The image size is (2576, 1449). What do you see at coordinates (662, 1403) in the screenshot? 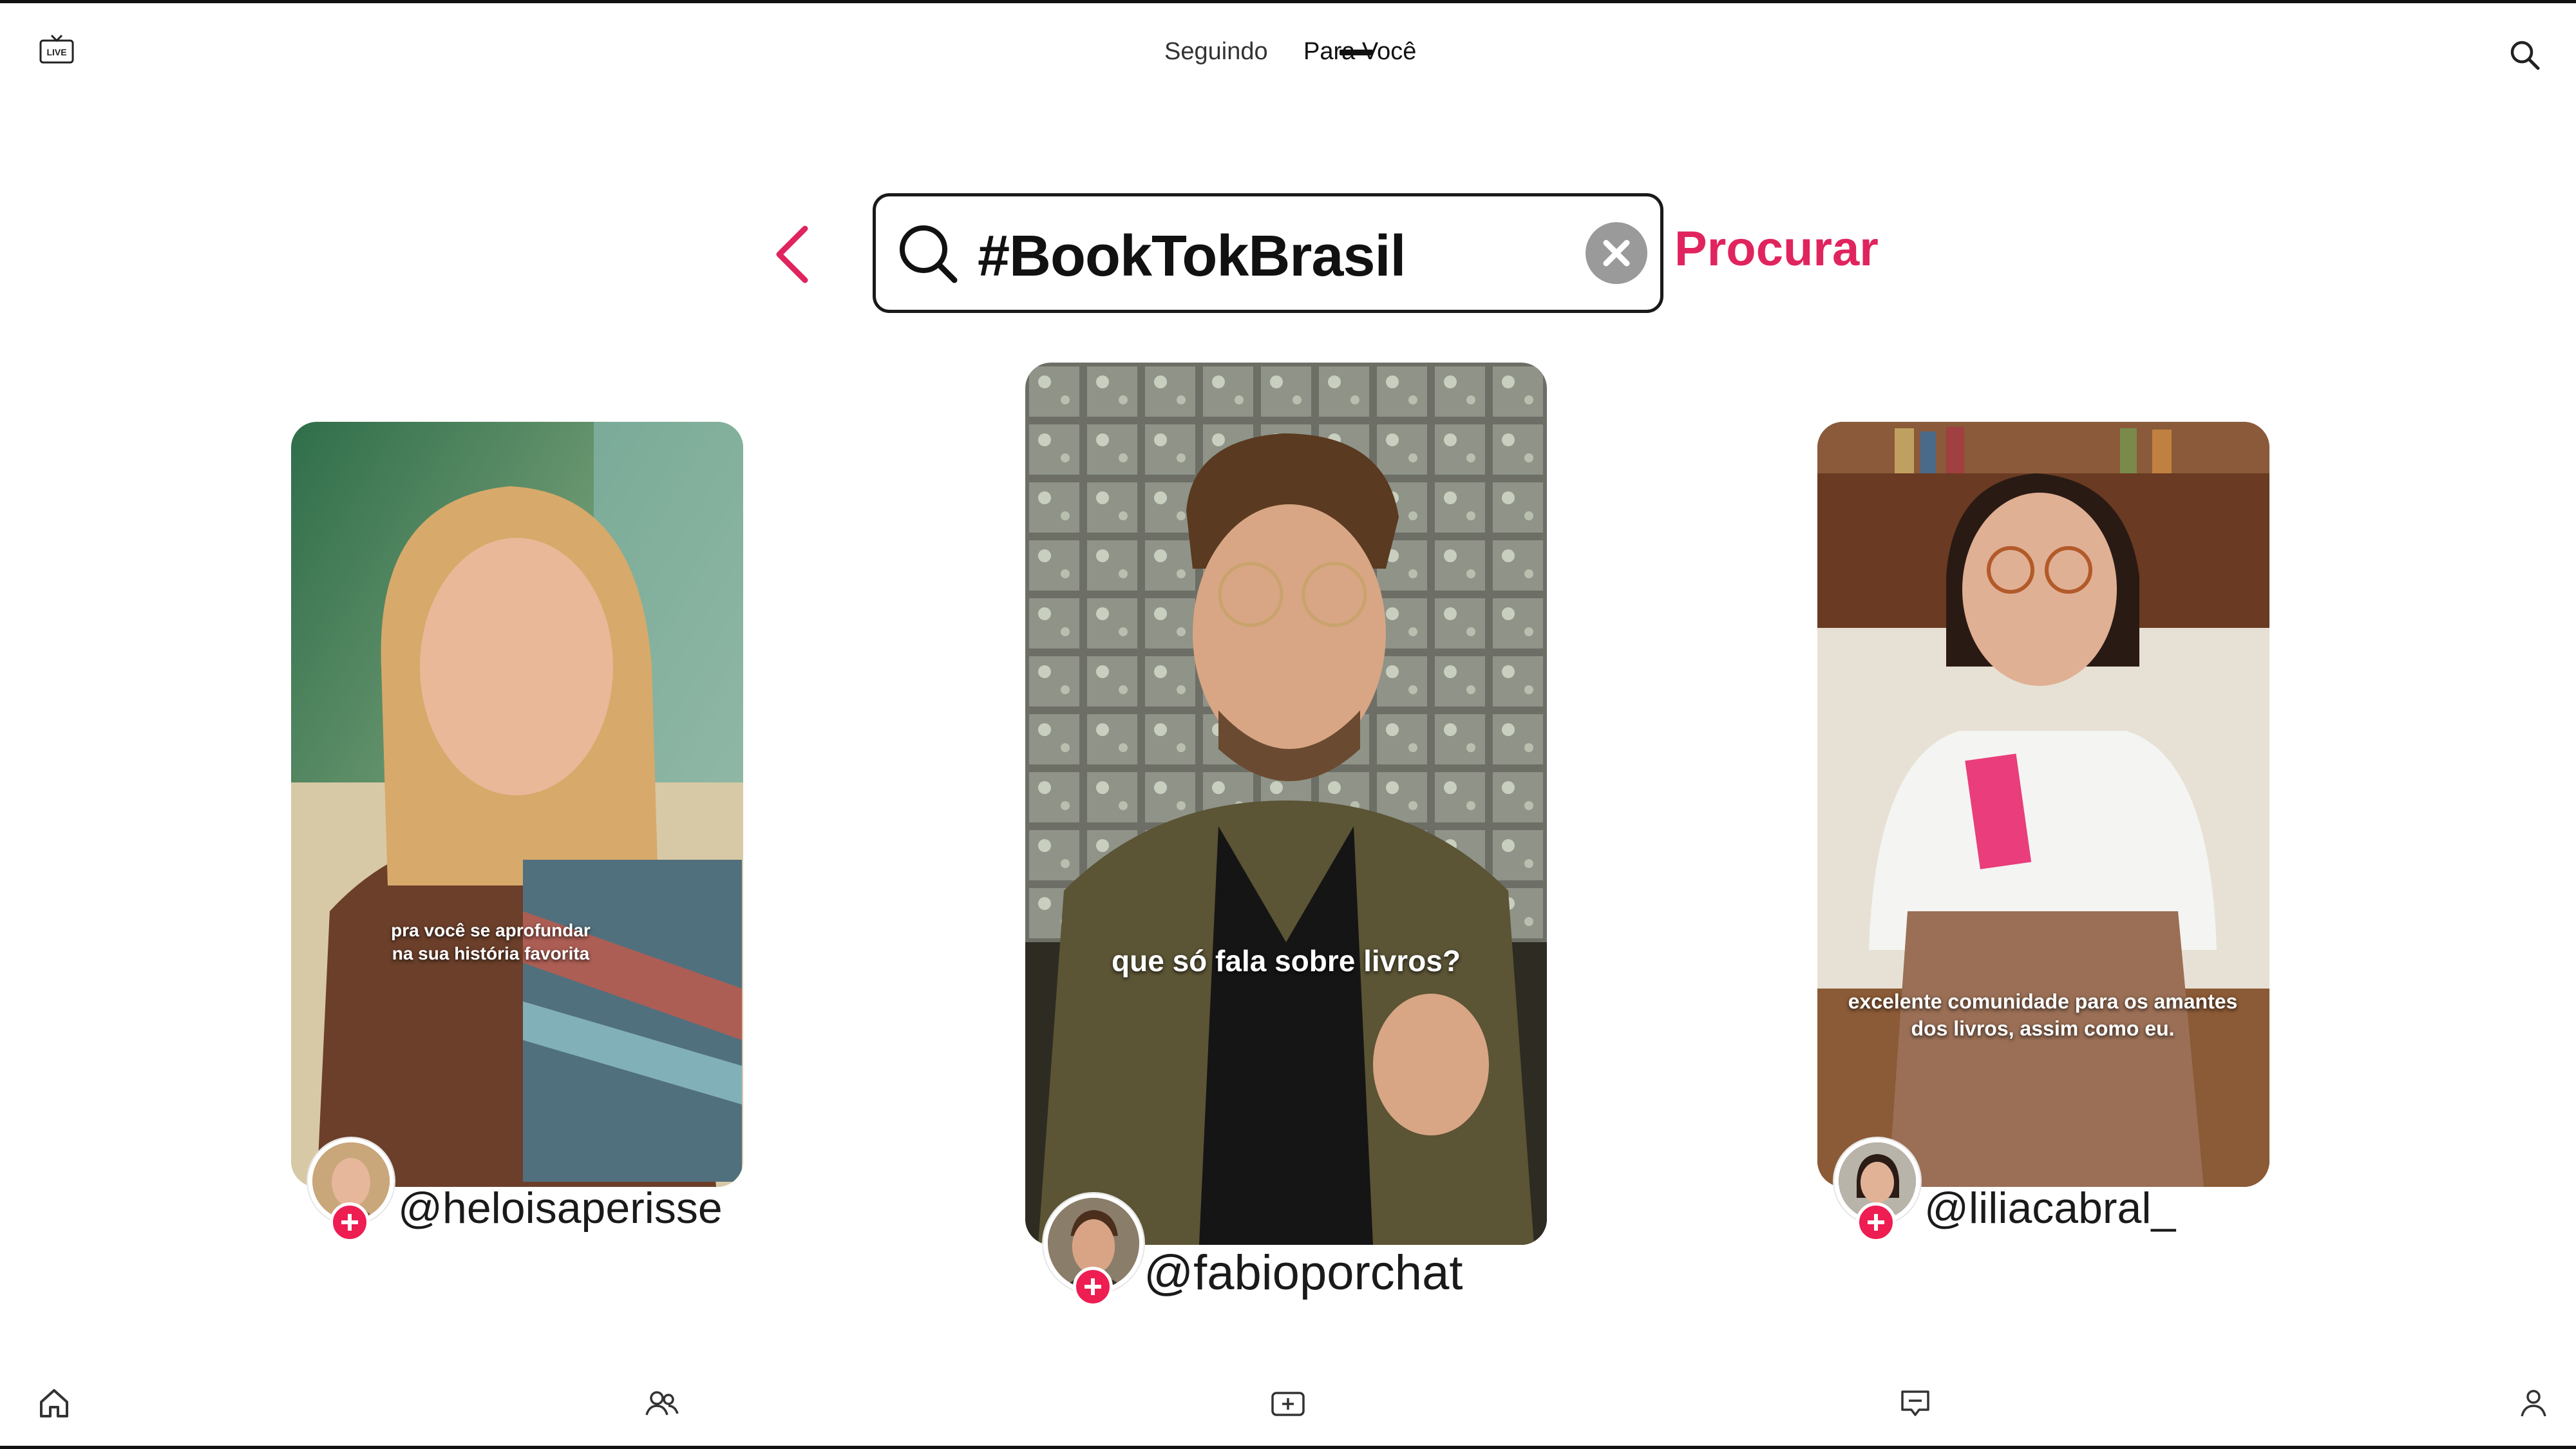
I see `friends-icon` at bounding box center [662, 1403].